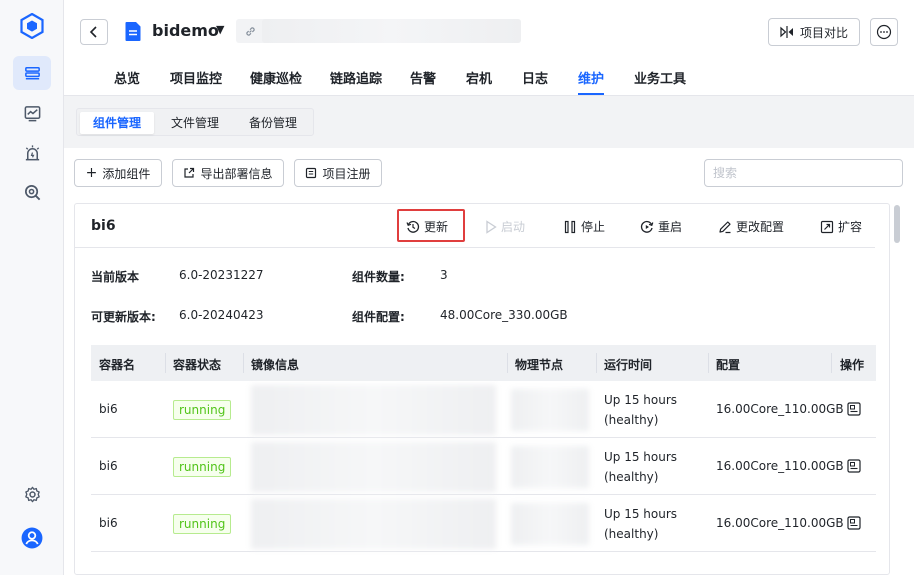 Image resolution: width=914 pixels, height=575 pixels. I want to click on scrollbar-thumb, so click(897, 224).